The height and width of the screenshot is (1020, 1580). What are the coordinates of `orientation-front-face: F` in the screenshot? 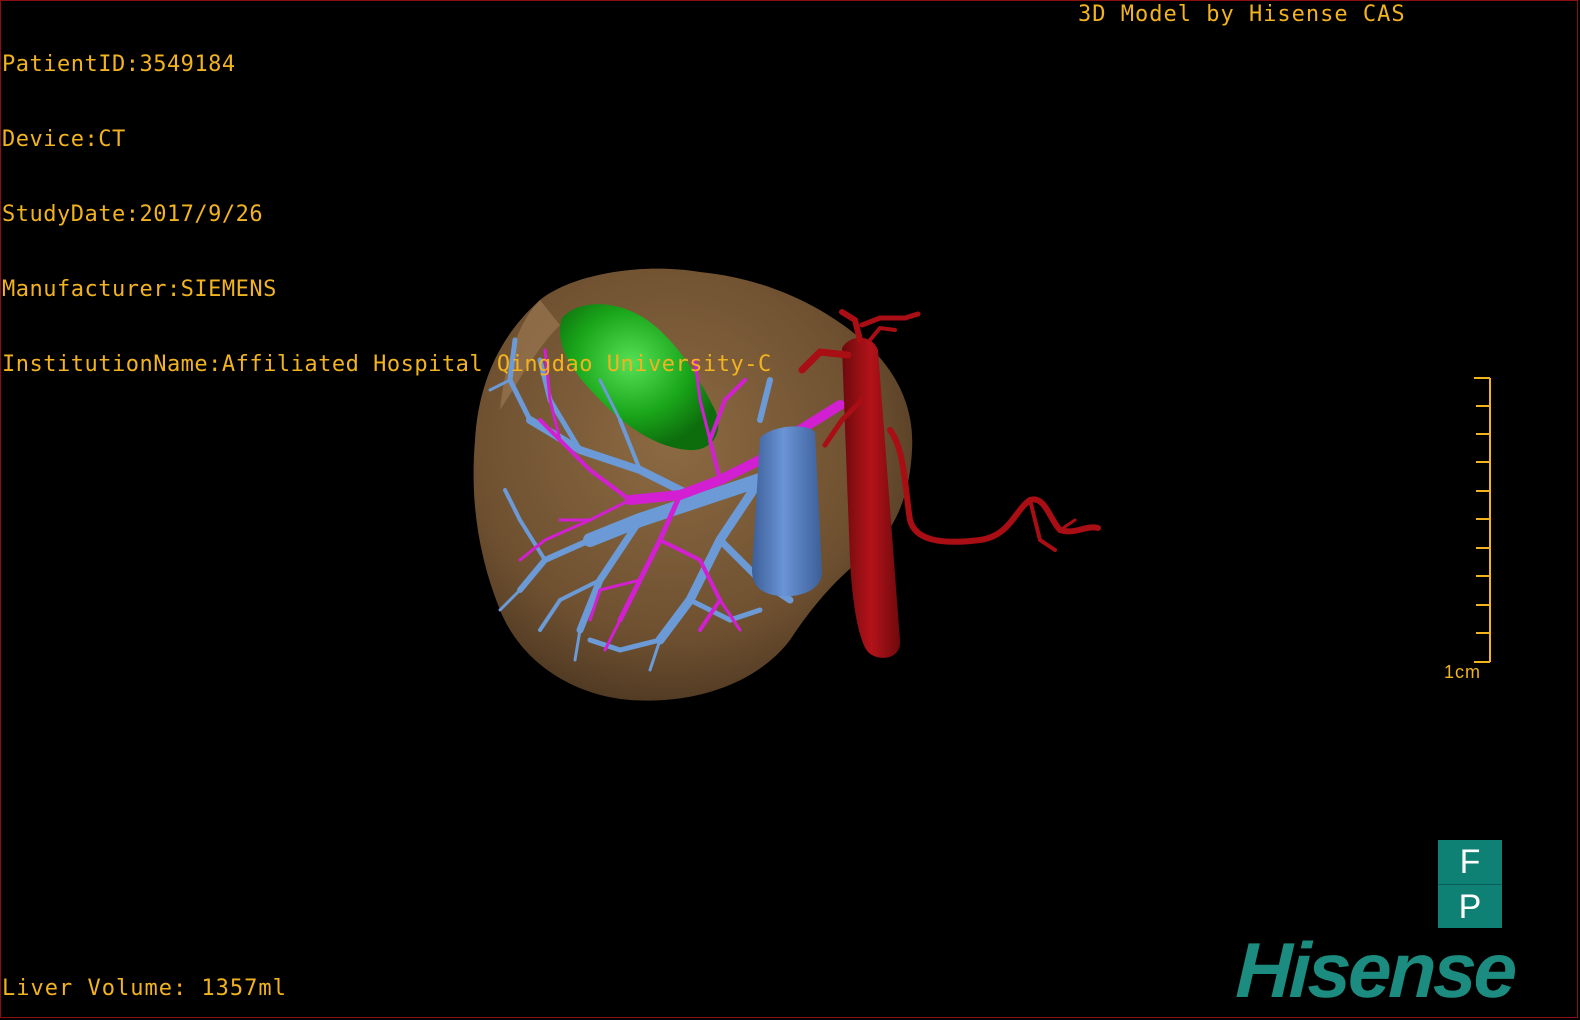 It's located at (1470, 862).